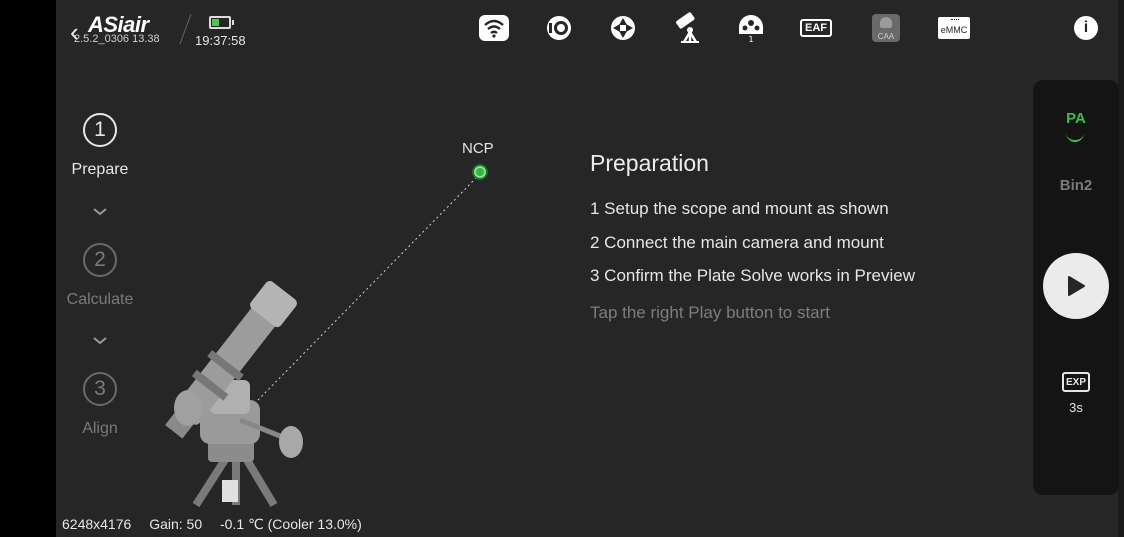 Image resolution: width=1124 pixels, height=537 pixels. Describe the element at coordinates (1076, 407) in the screenshot. I see `exposure-value: 3s` at that location.